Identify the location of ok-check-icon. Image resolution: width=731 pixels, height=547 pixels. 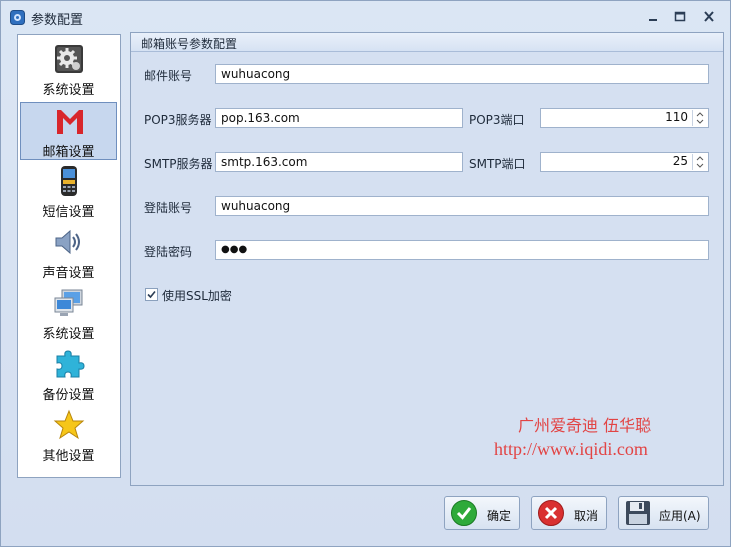
(464, 513).